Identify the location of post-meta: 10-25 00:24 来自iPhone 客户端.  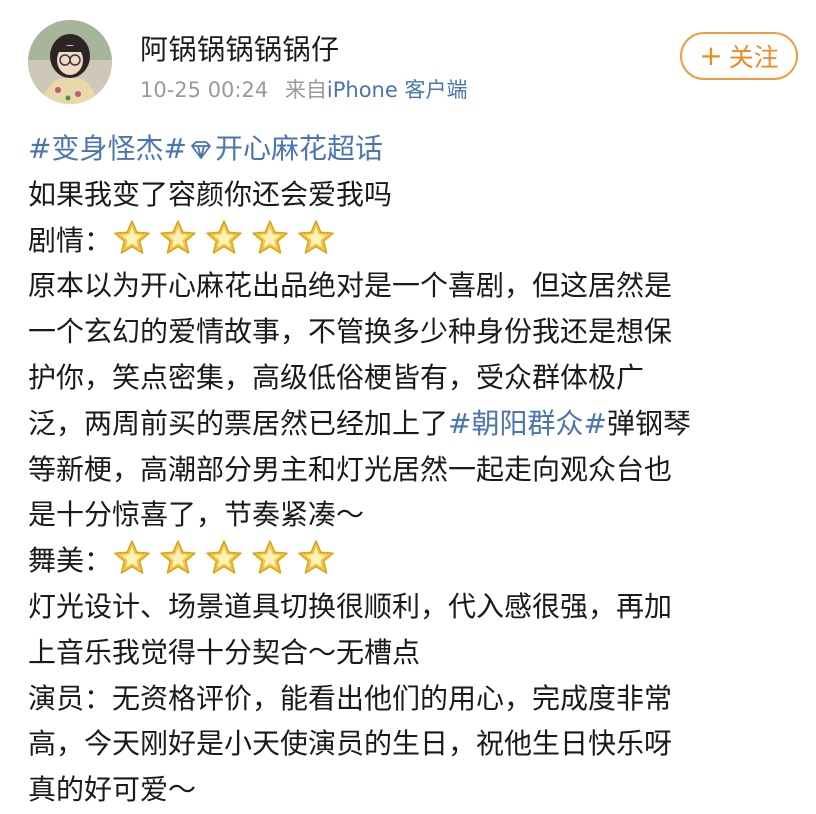
(303, 89).